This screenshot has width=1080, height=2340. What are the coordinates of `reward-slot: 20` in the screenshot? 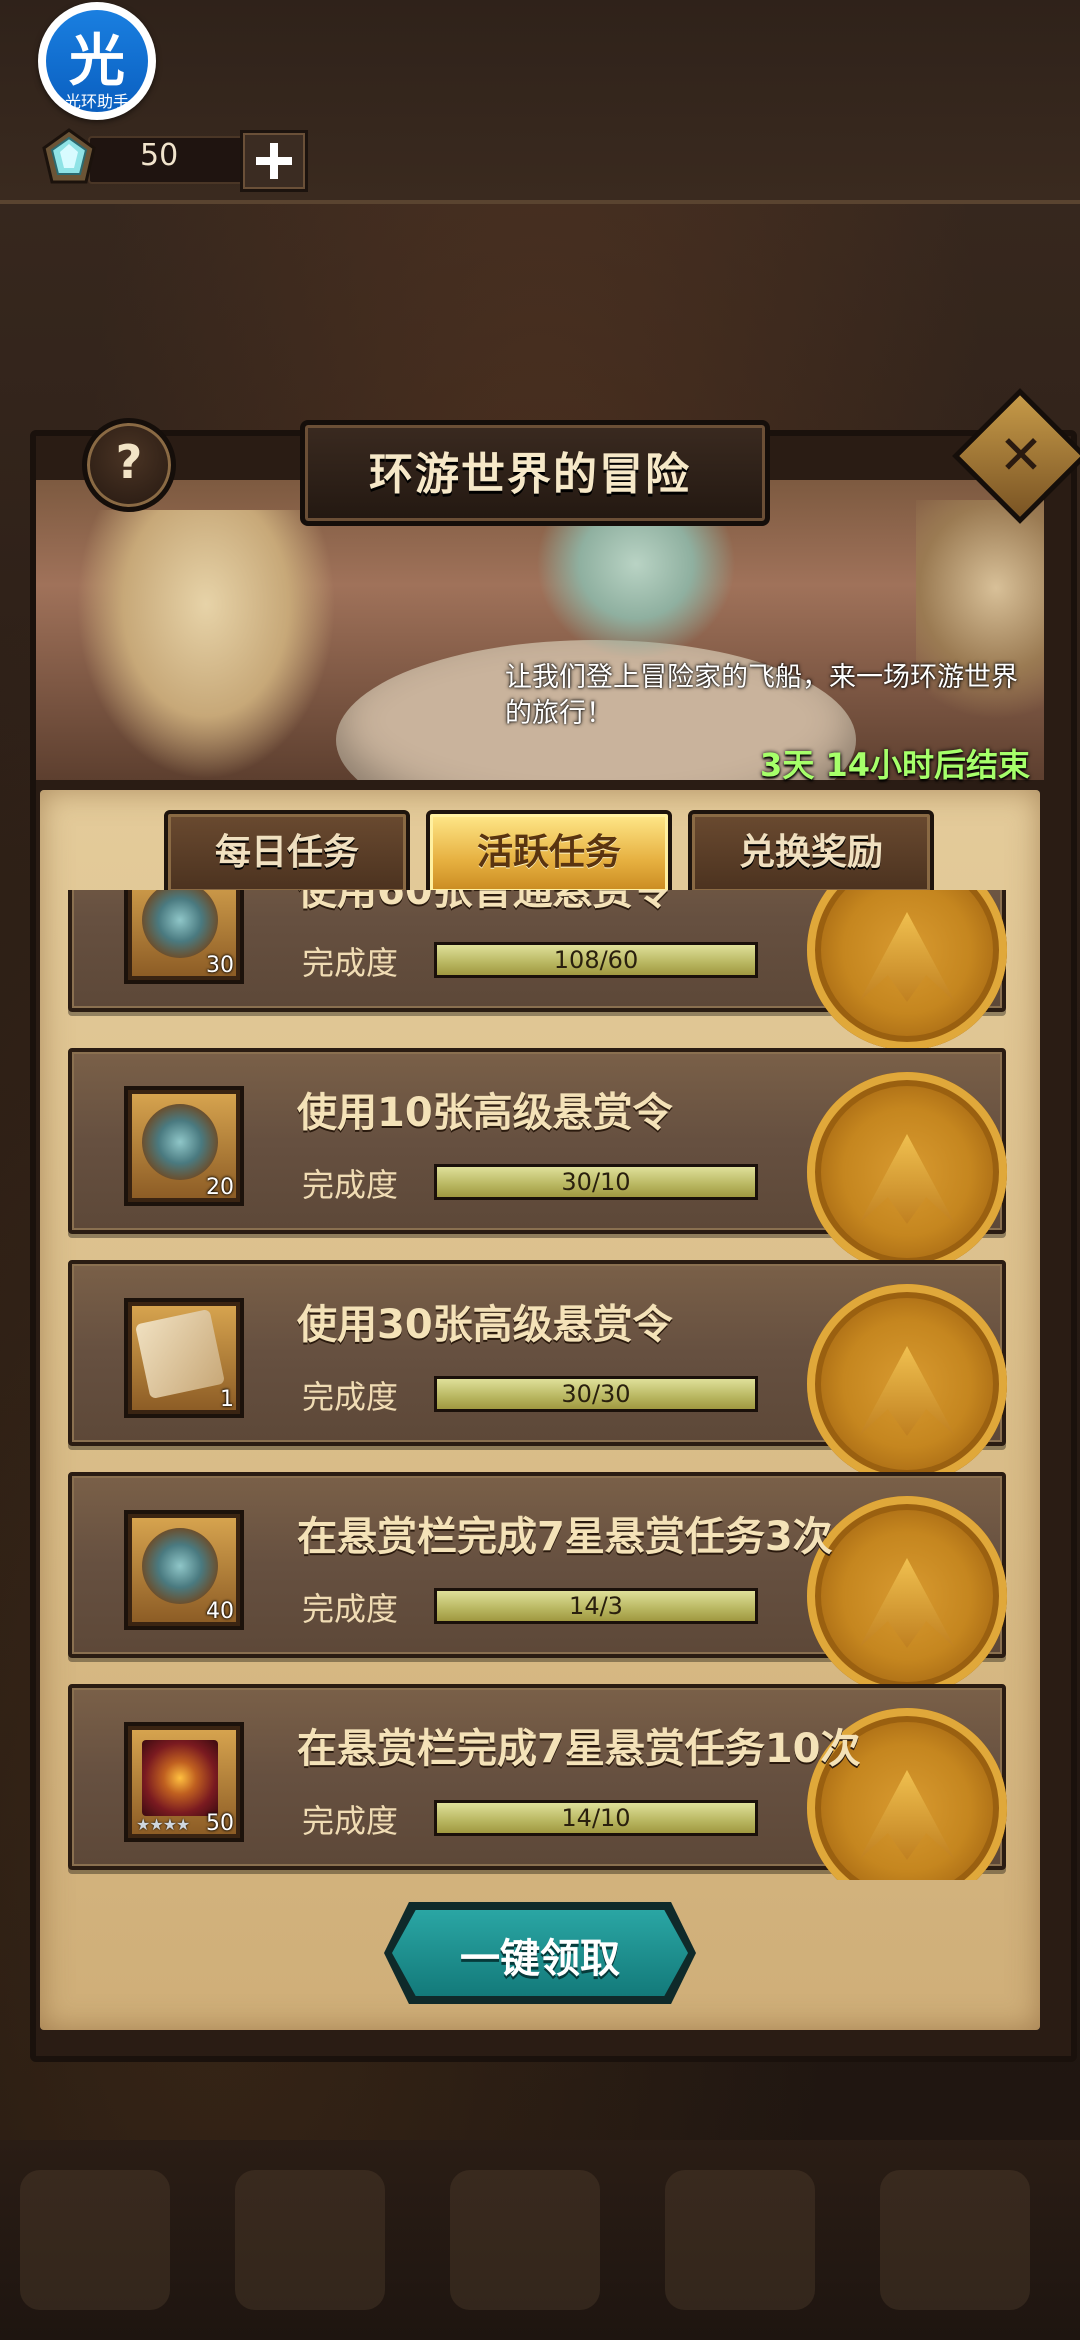 It's located at (184, 1146).